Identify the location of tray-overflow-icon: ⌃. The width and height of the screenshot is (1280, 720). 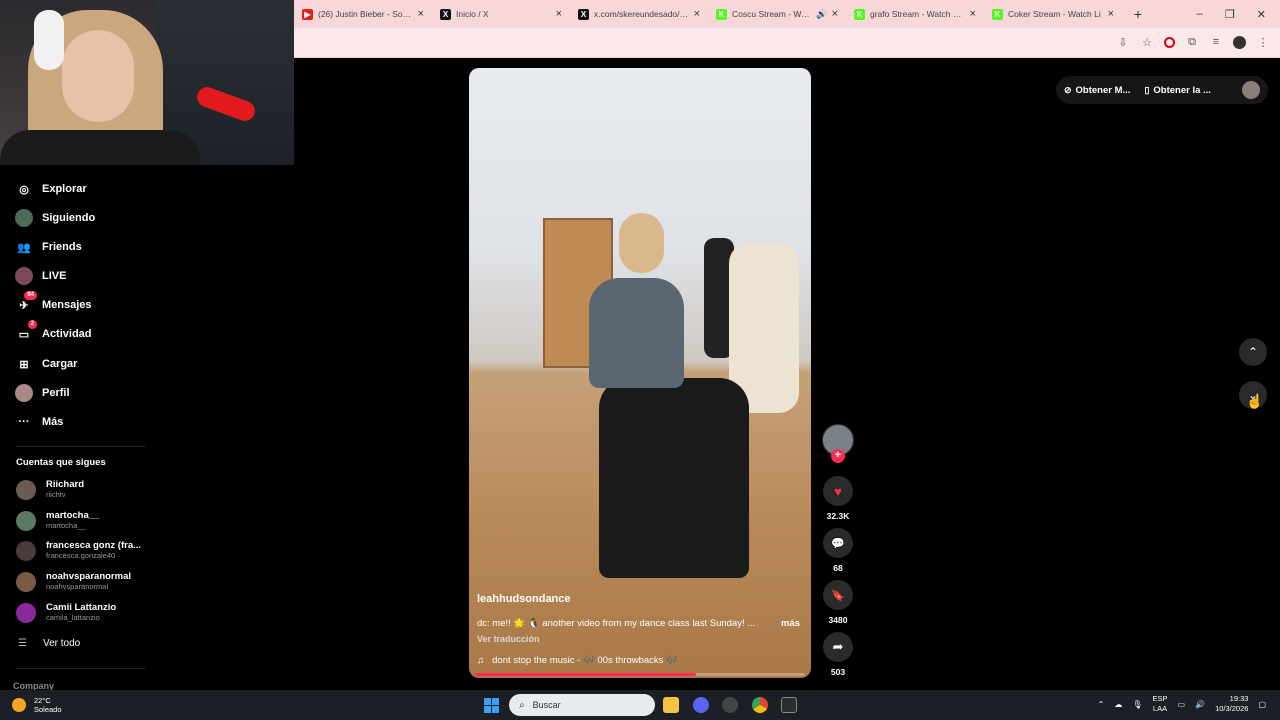
(1101, 704).